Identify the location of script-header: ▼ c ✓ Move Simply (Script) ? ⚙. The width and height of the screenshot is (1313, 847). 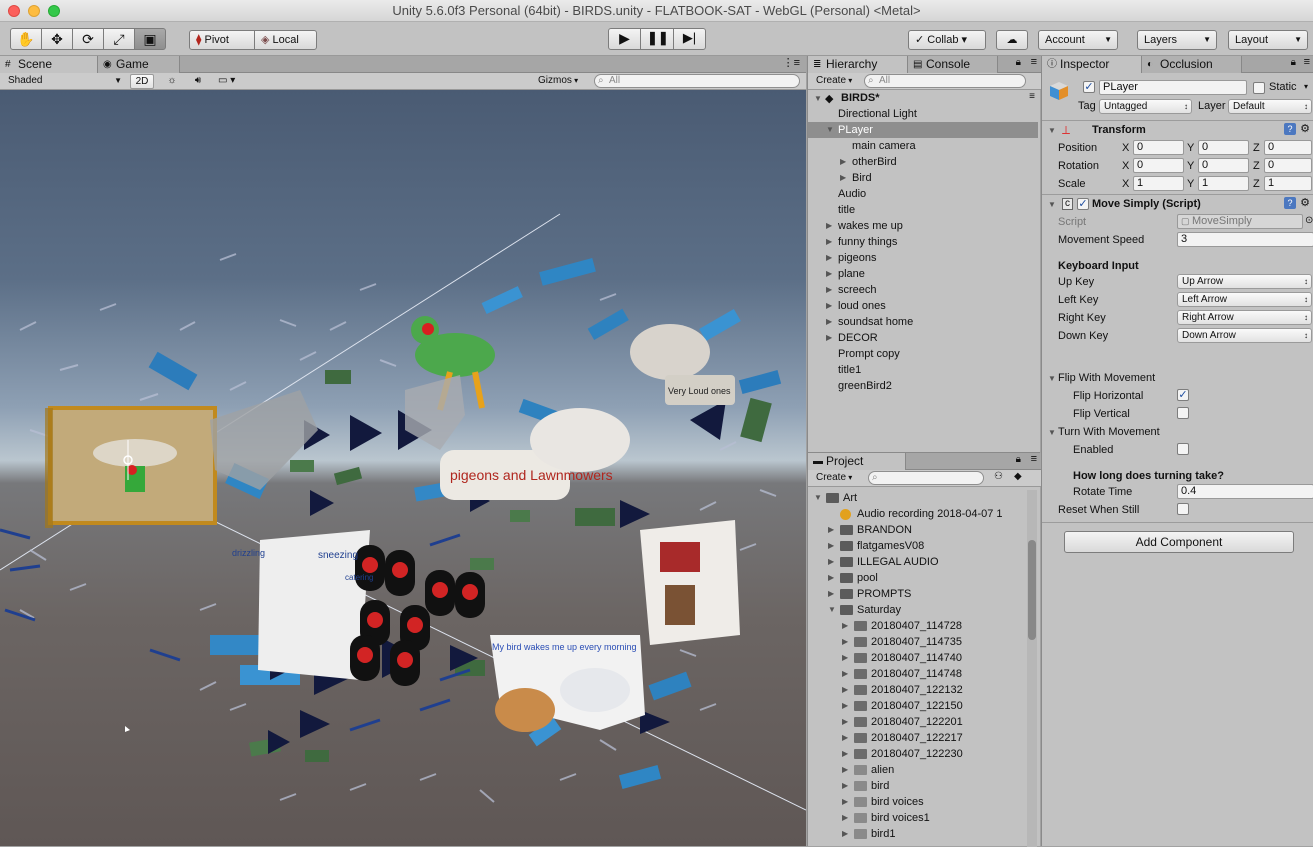
(1177, 205).